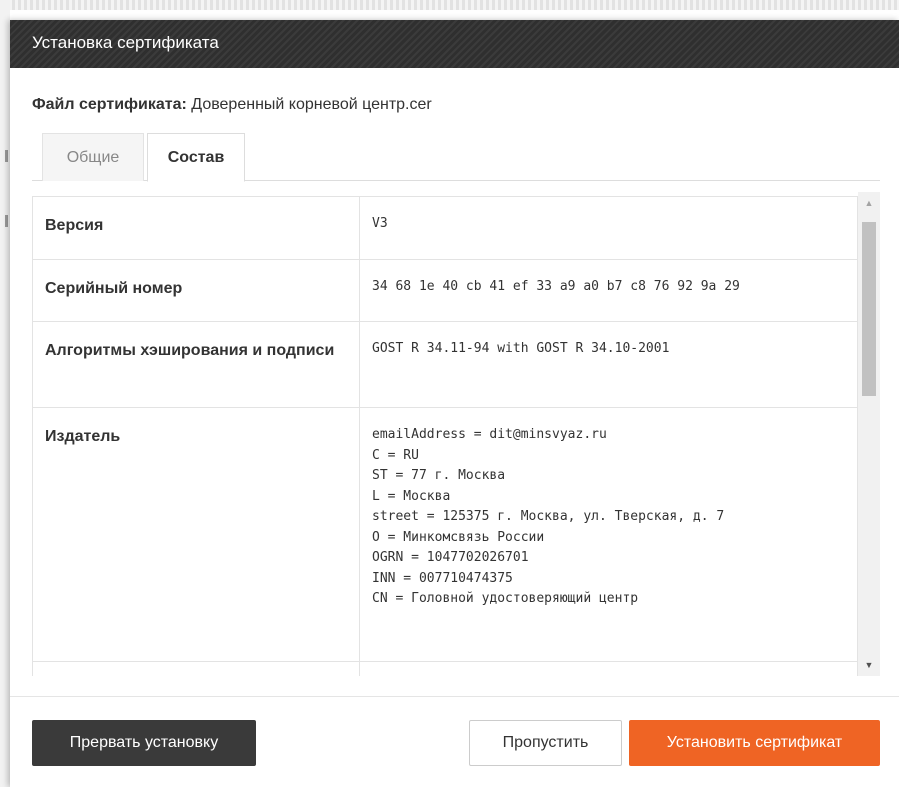  Describe the element at coordinates (754, 743) in the screenshot. I see `install-certificate-button: Установить сертификат` at that location.